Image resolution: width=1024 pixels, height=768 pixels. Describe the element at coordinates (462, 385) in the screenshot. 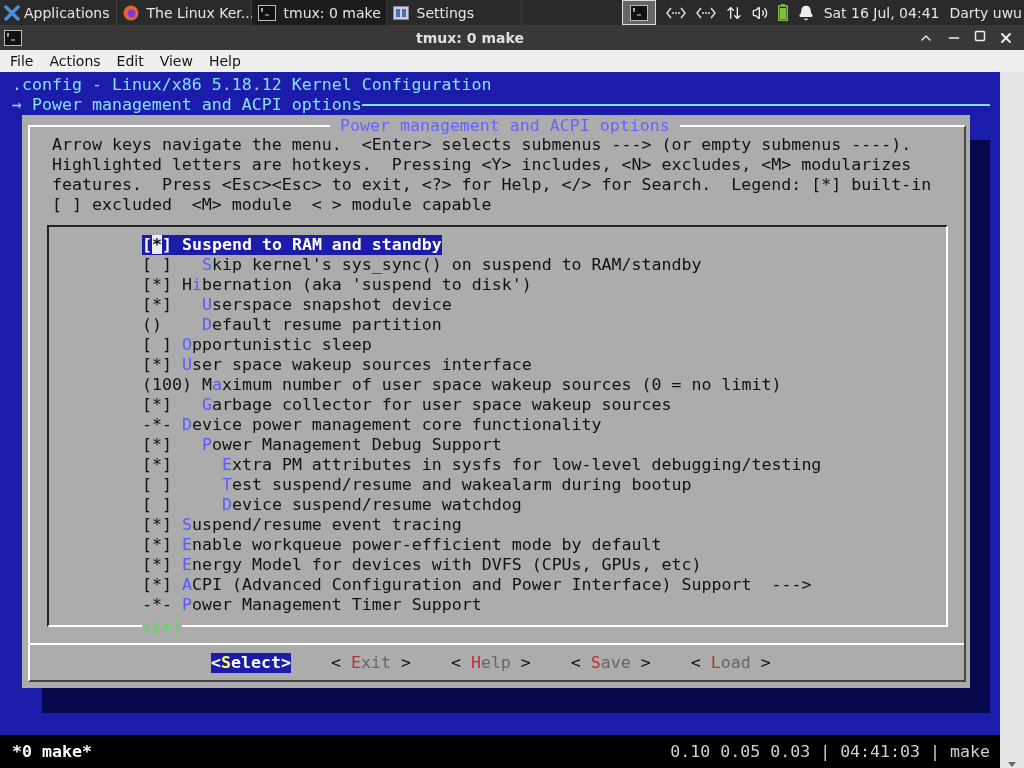

I see `menu-entry: (100) Maximum number of user space wakeup sources (0 = no limit)` at that location.